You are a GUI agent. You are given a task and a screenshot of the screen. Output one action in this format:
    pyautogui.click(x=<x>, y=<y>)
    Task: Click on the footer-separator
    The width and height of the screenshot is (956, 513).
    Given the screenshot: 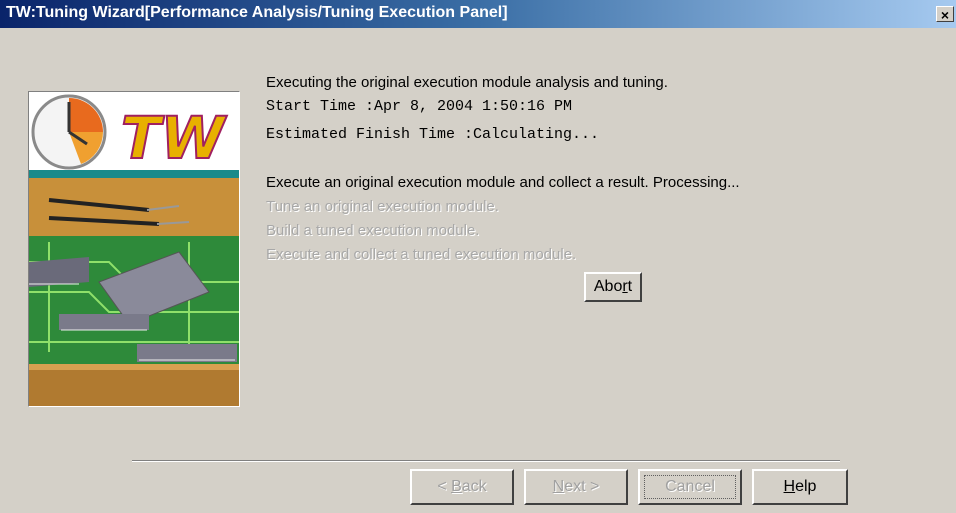 What is the action you would take?
    pyautogui.click(x=486, y=461)
    